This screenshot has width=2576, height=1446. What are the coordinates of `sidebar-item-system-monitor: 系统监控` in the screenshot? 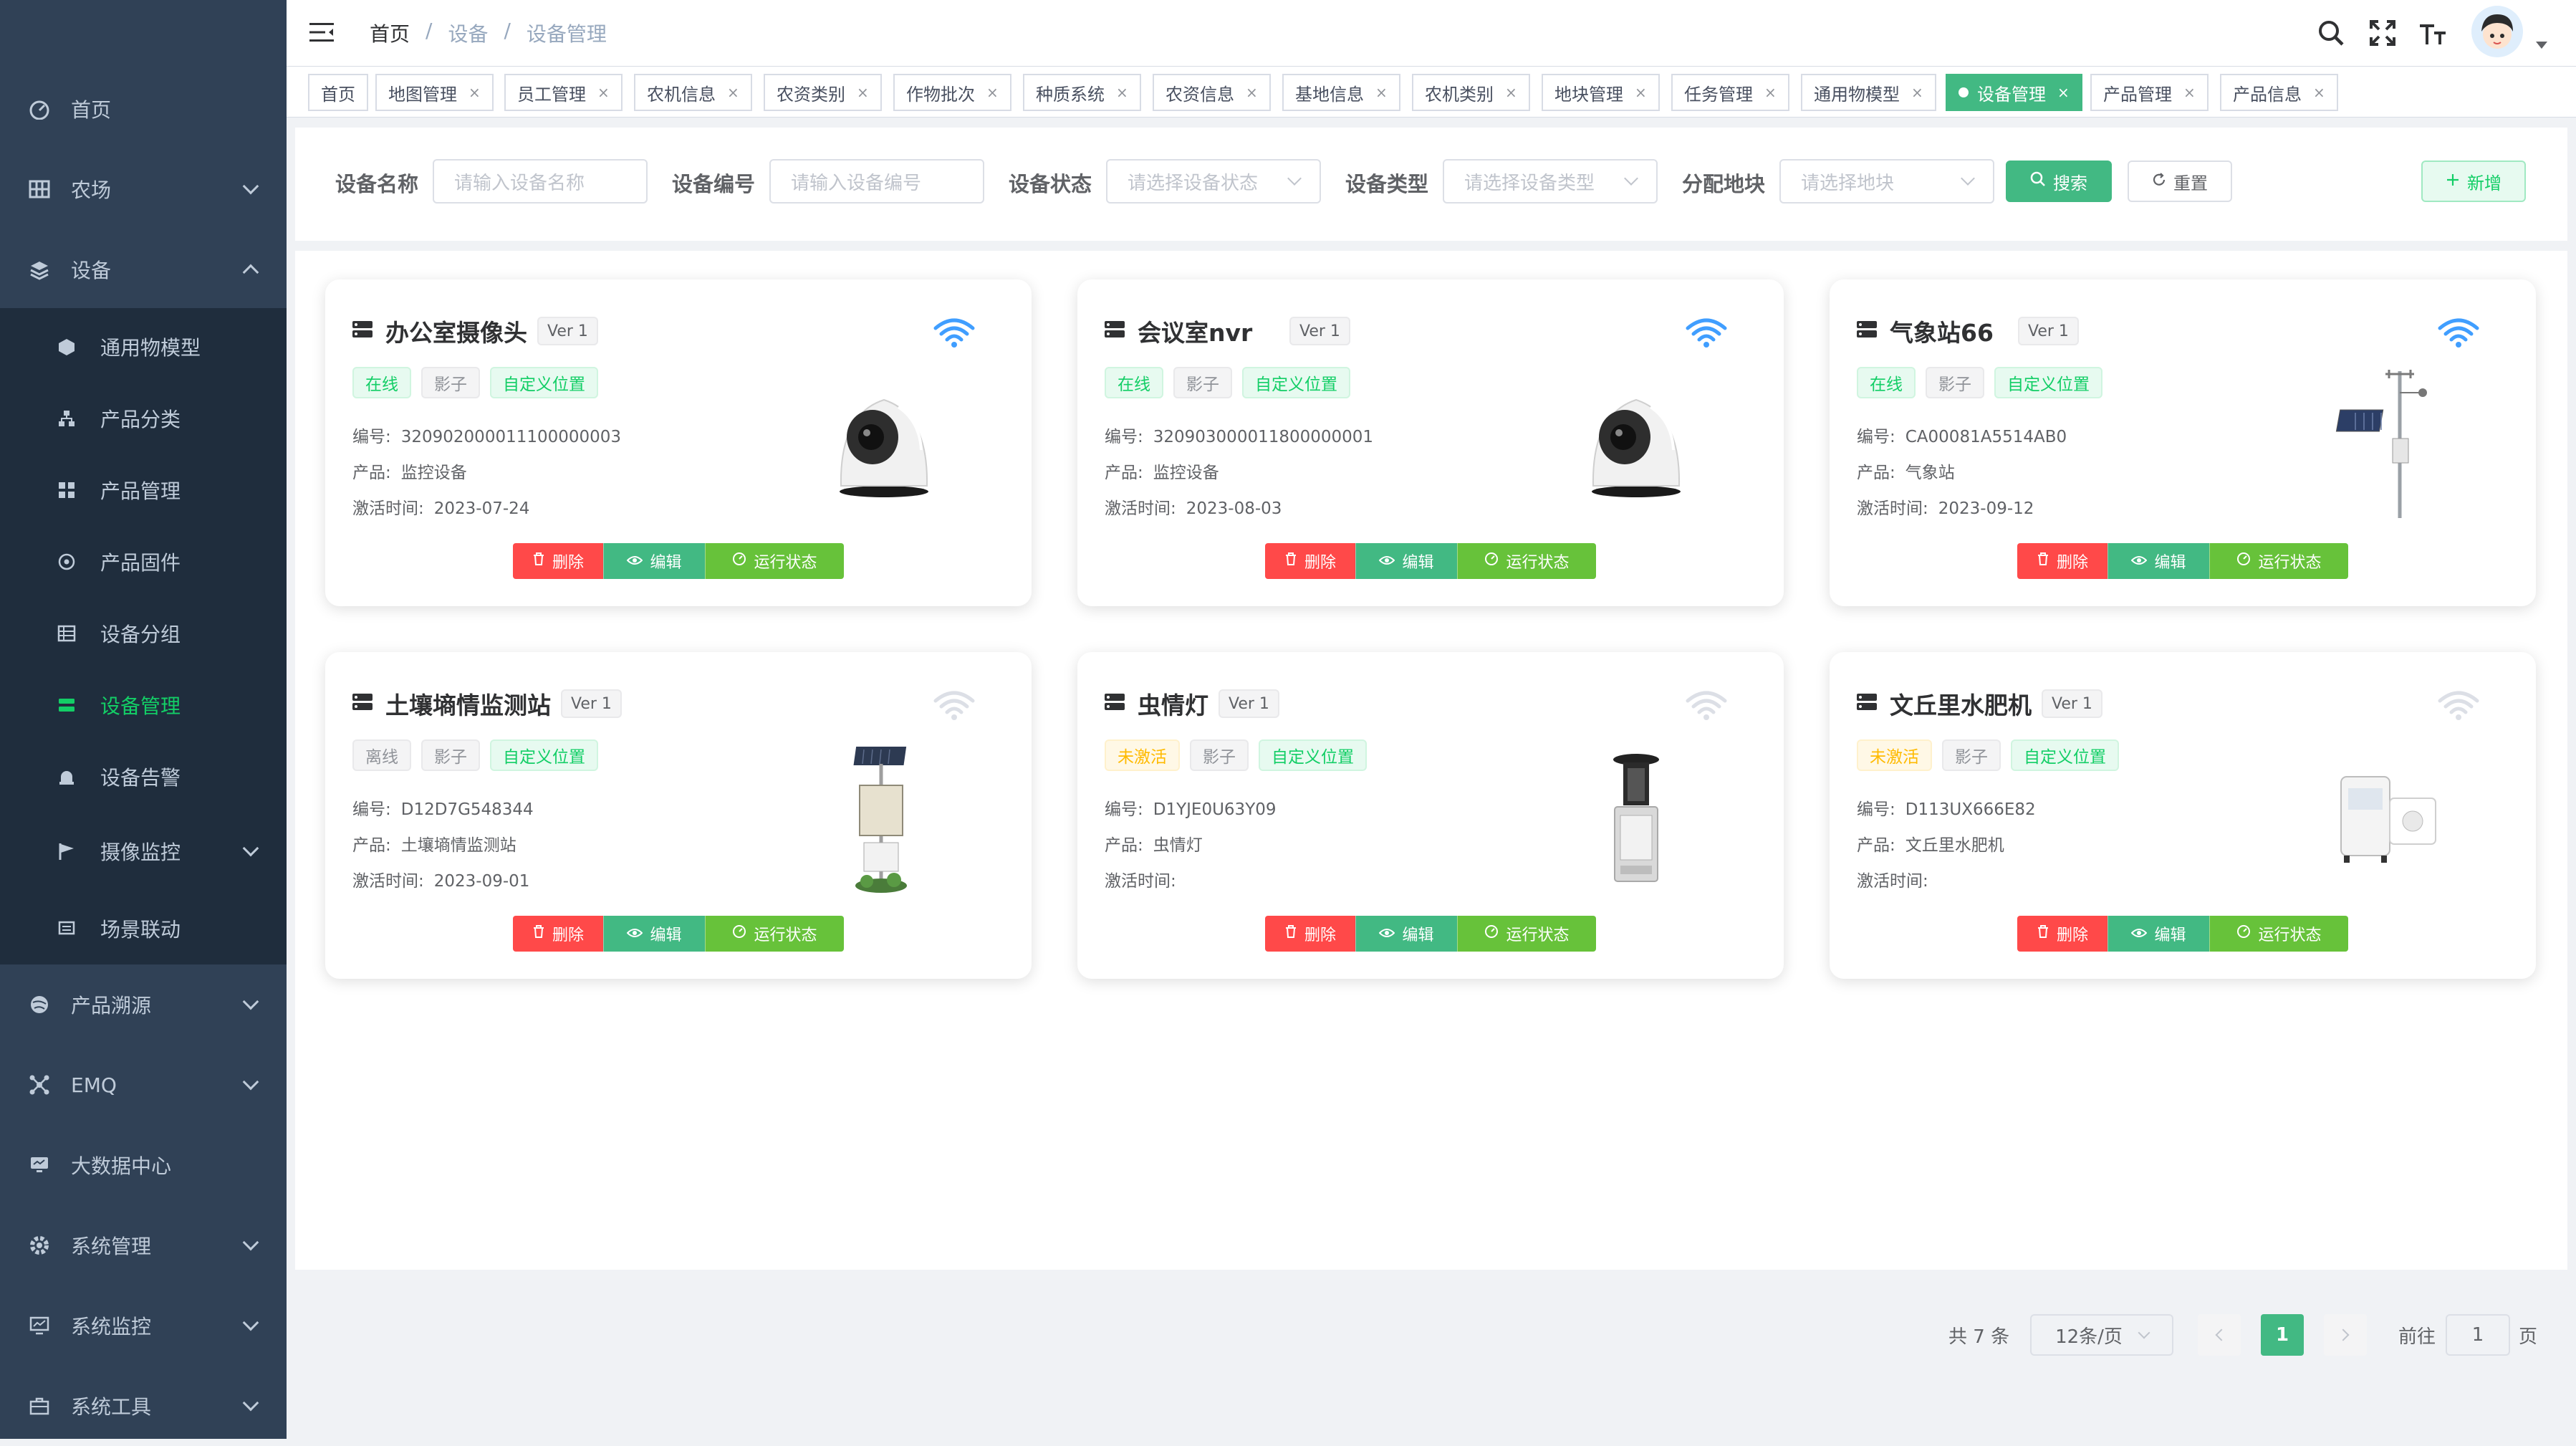 It's located at (143, 1325).